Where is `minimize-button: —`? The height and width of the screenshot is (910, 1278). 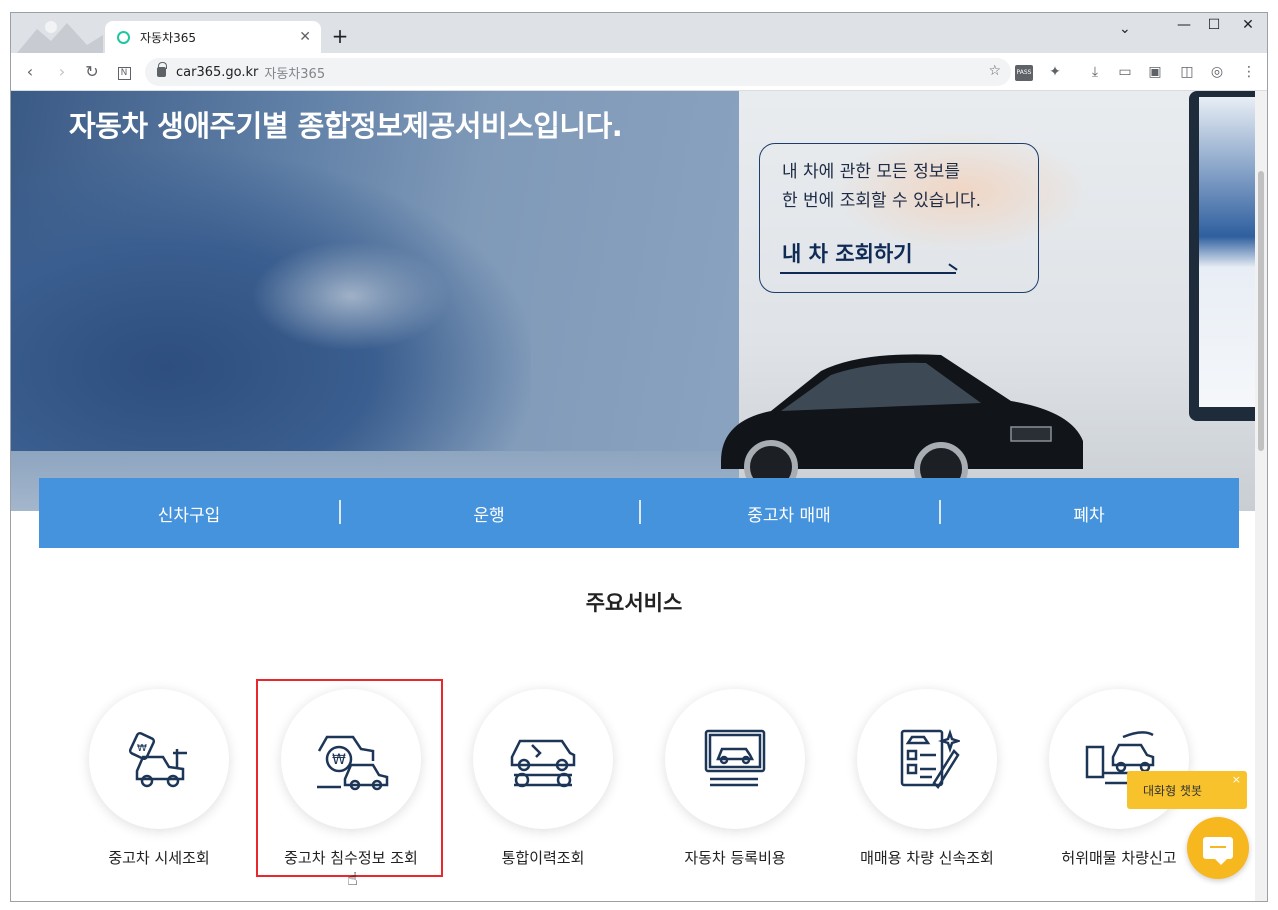 minimize-button: — is located at coordinates (1184, 25).